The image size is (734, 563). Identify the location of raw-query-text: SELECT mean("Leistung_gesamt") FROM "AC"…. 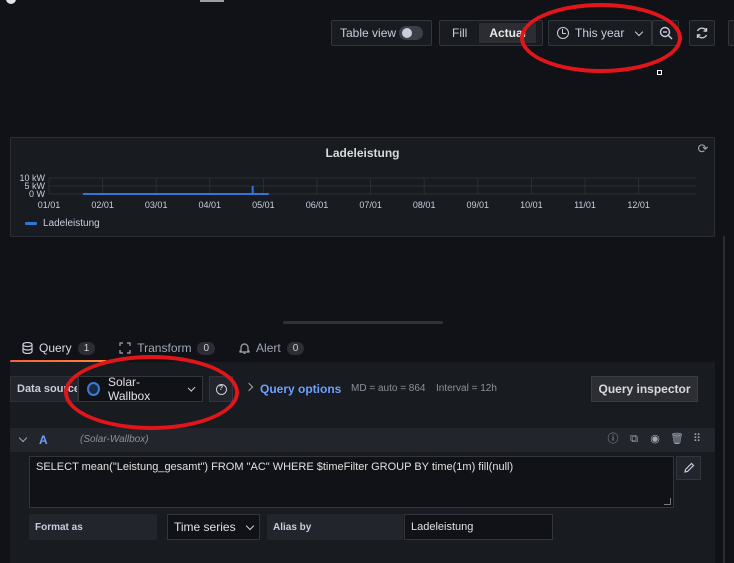
(275, 467).